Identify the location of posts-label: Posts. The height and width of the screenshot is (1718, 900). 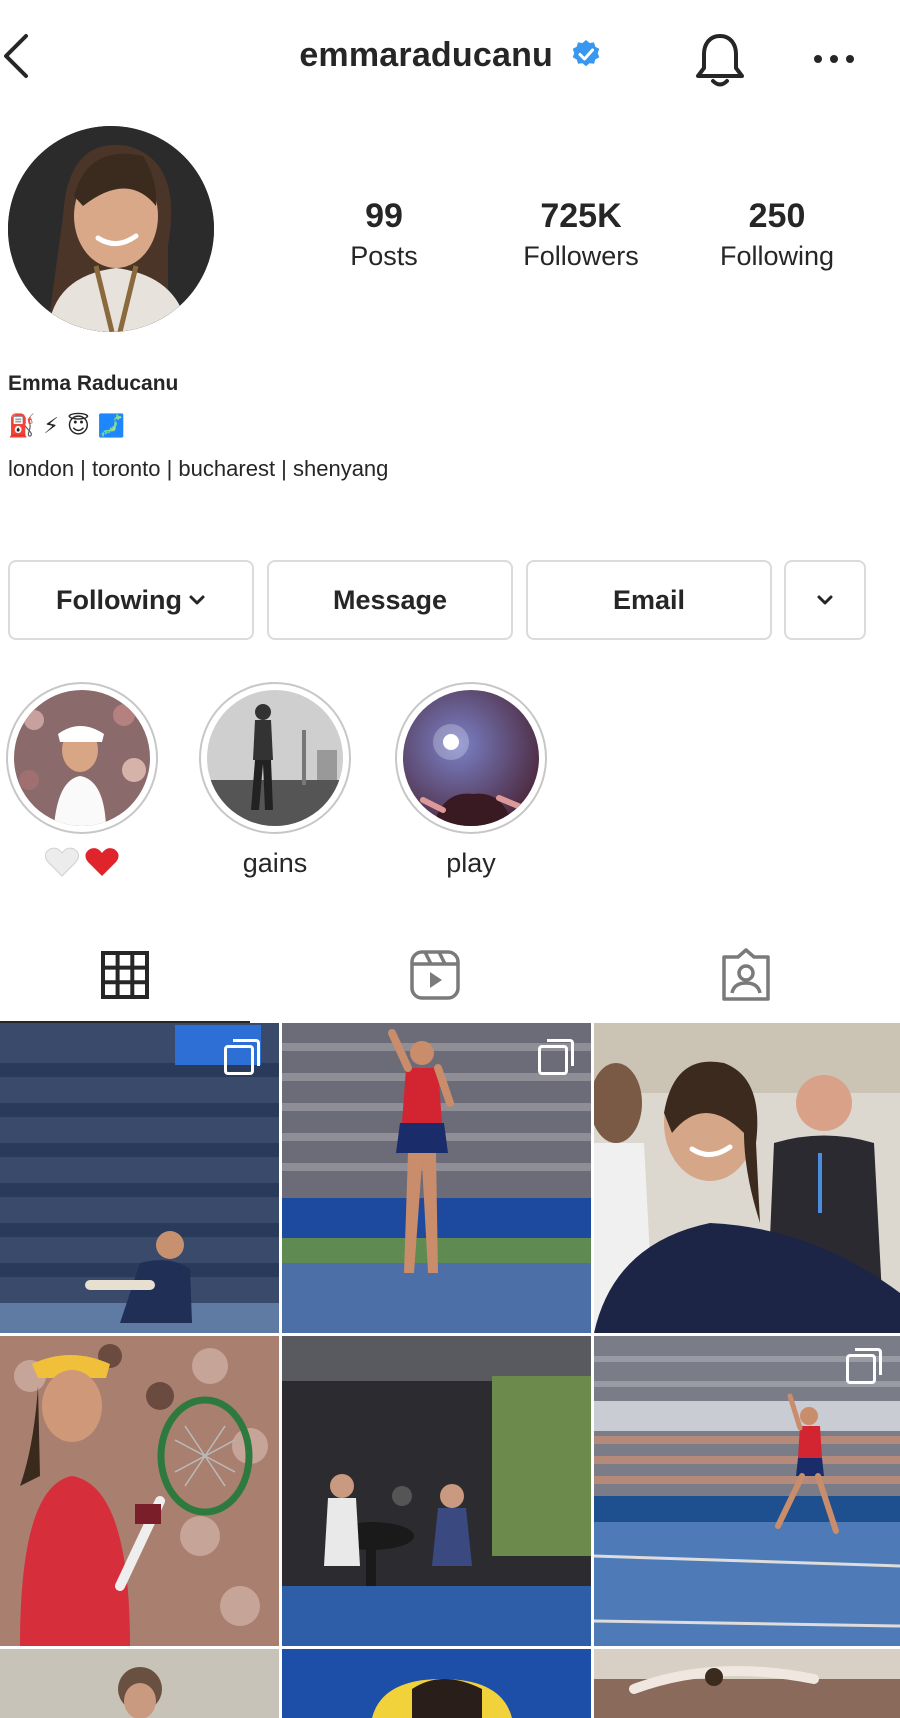
(384, 256).